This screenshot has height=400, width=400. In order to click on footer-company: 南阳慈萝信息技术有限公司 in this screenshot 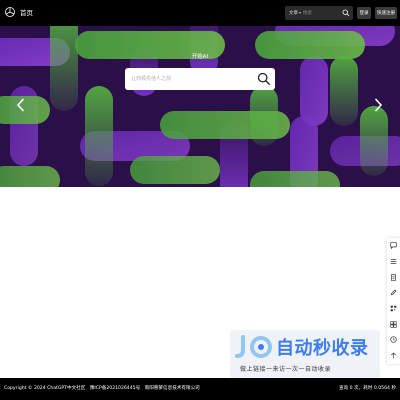, I will do `click(172, 388)`.